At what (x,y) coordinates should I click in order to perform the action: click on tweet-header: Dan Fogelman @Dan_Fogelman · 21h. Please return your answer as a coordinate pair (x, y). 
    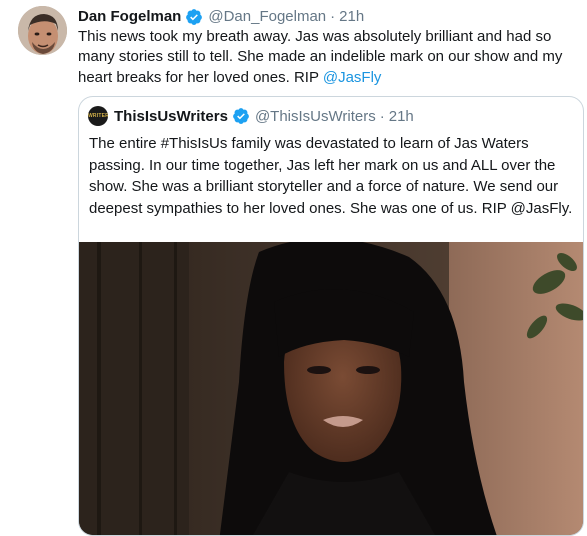
    Looking at the image, I should click on (221, 17).